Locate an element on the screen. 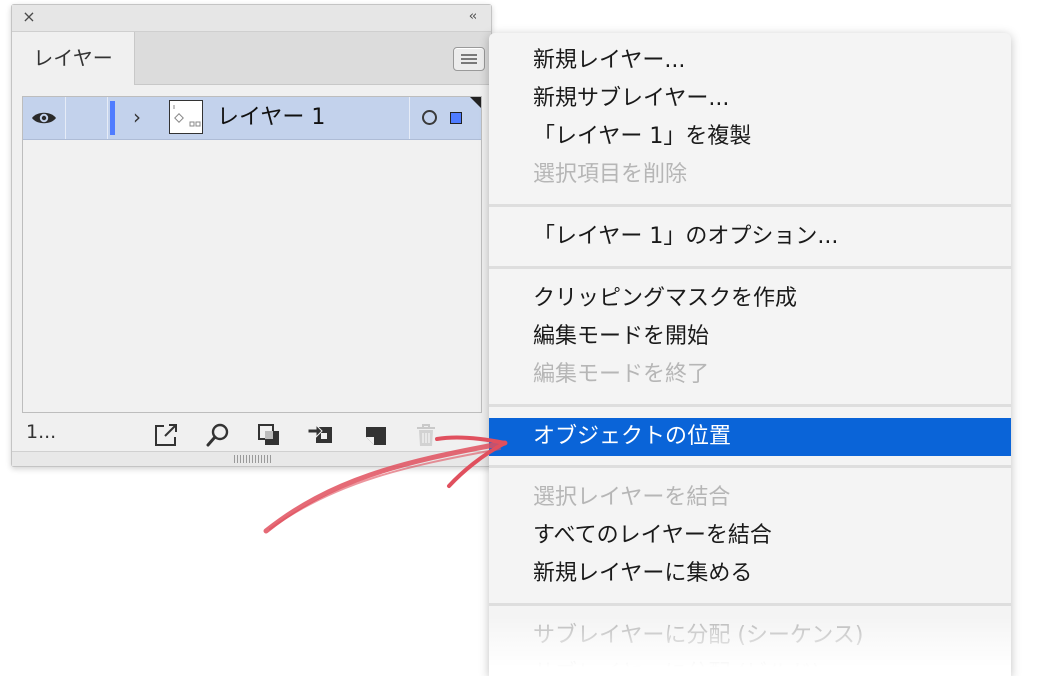  panel-tabstrip: レイヤー is located at coordinates (251, 58).